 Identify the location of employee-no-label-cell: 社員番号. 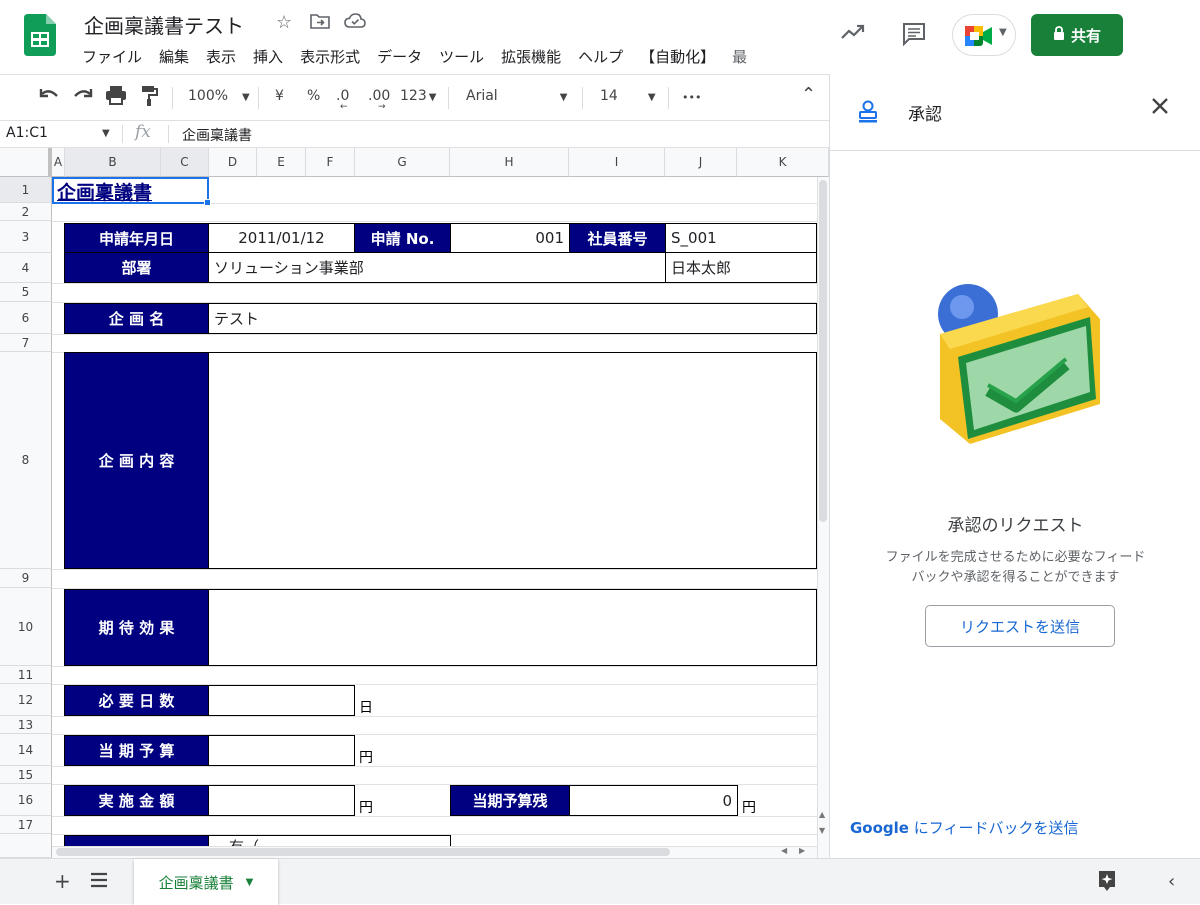
(617, 238).